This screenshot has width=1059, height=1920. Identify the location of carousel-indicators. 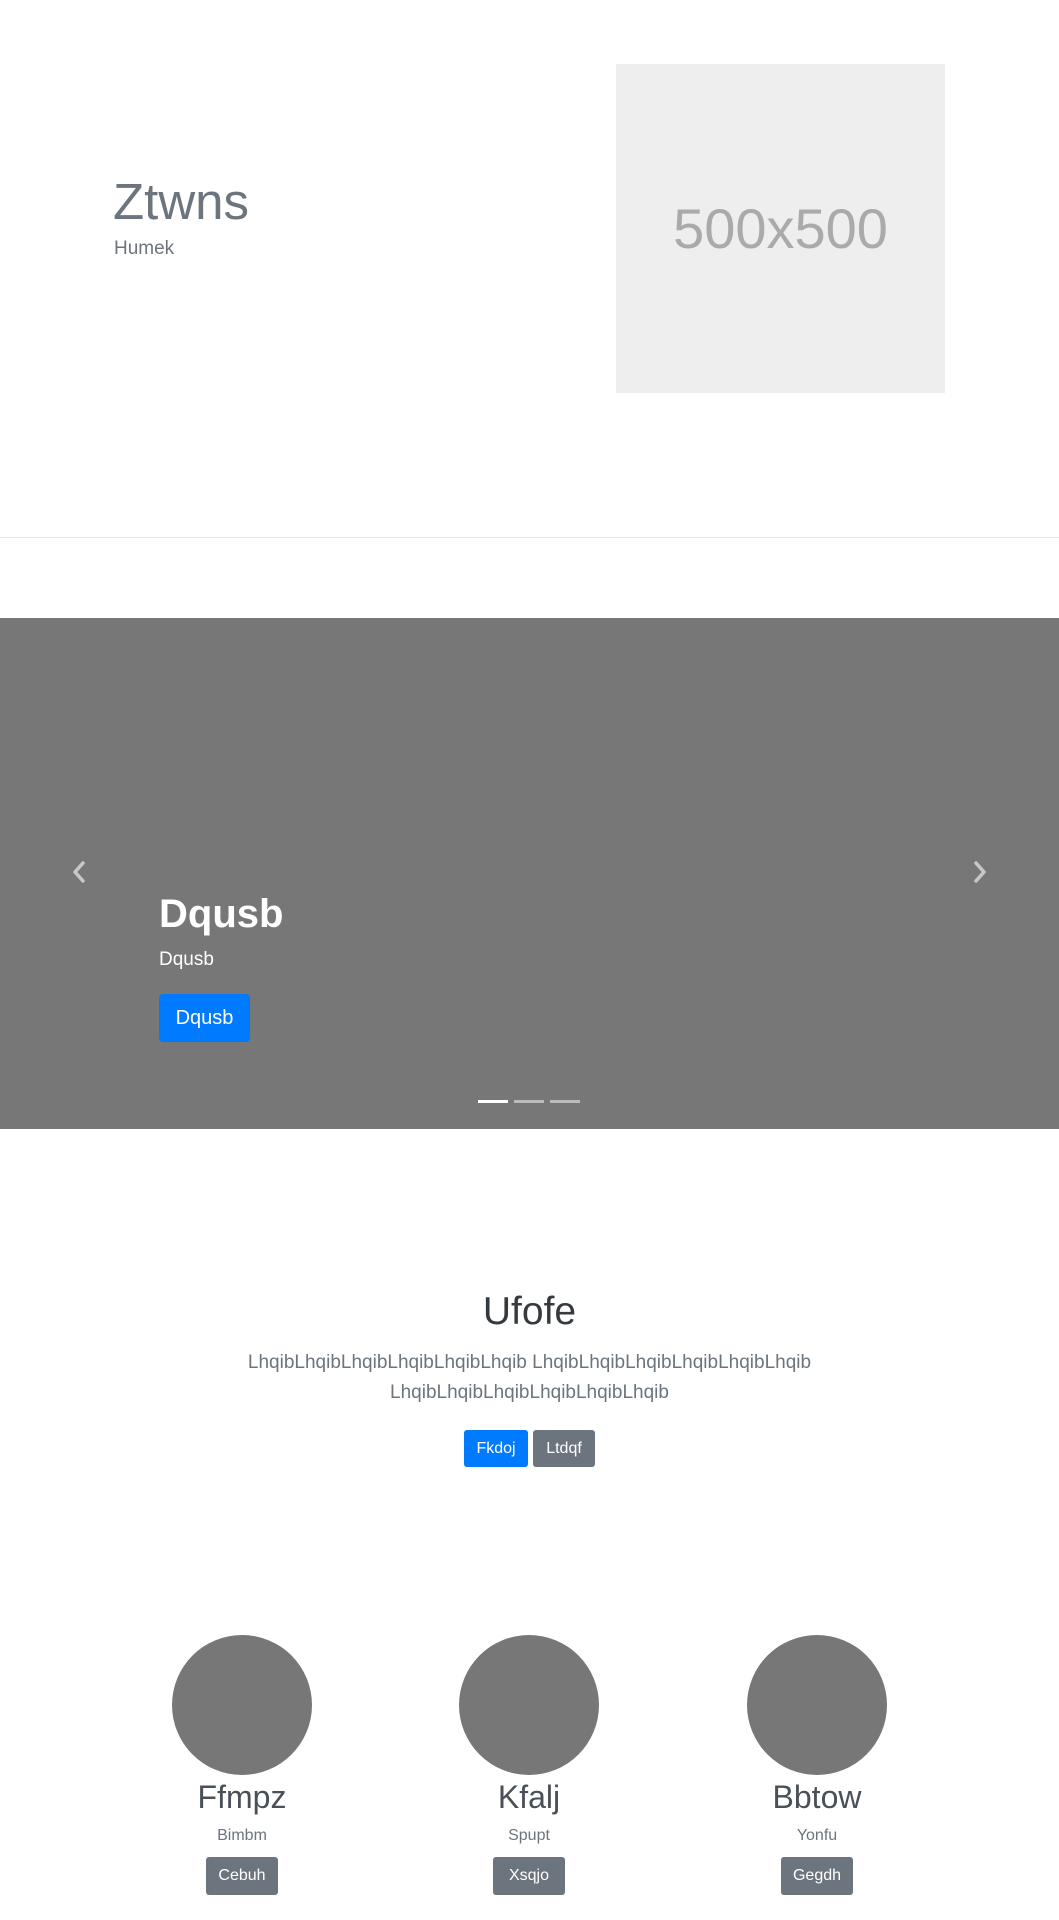
(529, 1101).